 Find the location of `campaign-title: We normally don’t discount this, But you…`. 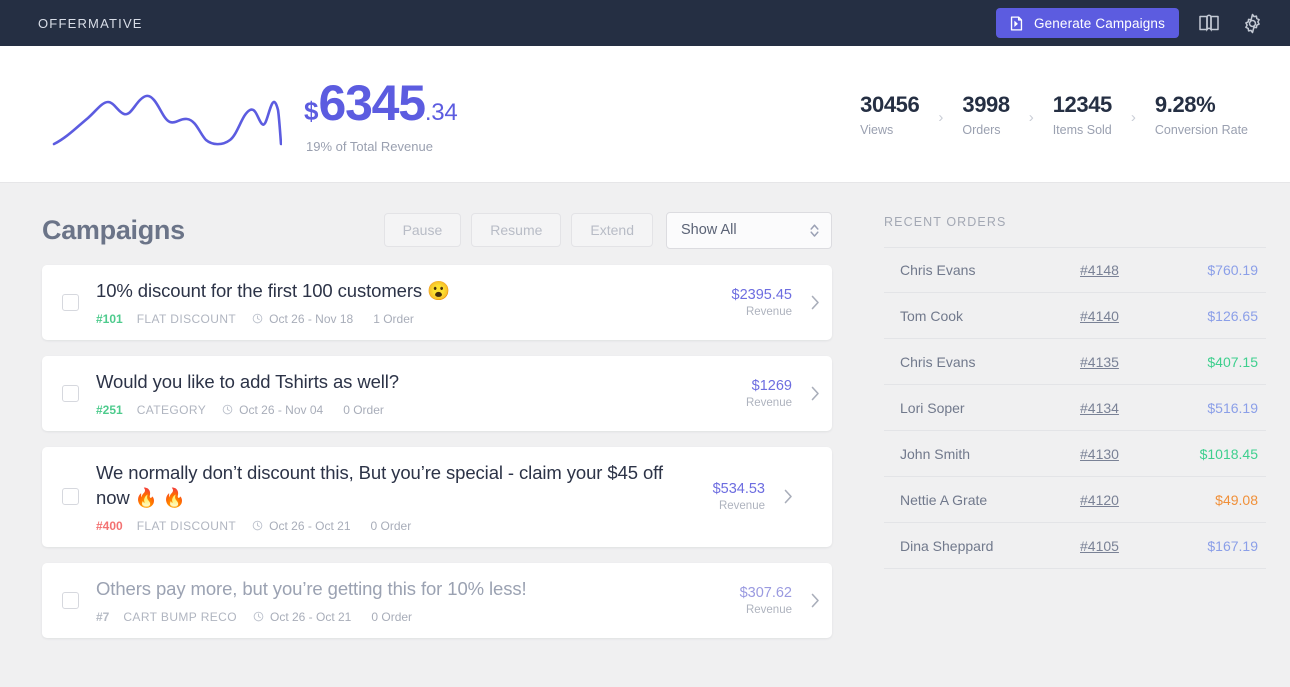

campaign-title: We normally don’t discount this, But you… is located at coordinates (379, 484).